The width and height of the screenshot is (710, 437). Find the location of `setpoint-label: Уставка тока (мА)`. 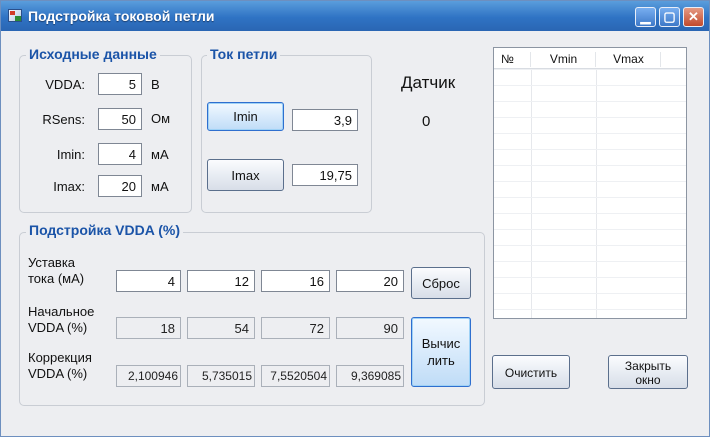

setpoint-label: Уставка тока (мА) is located at coordinates (56, 271).